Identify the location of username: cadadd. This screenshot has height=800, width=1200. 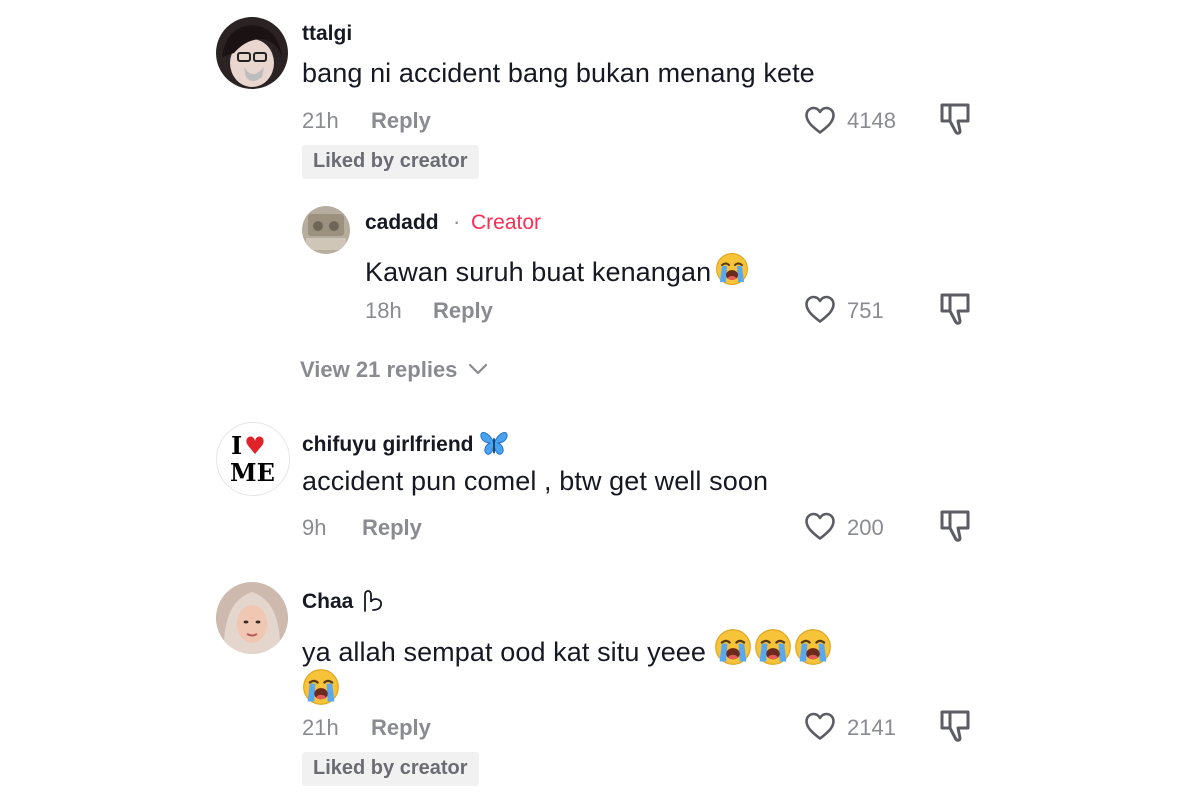
(402, 223).